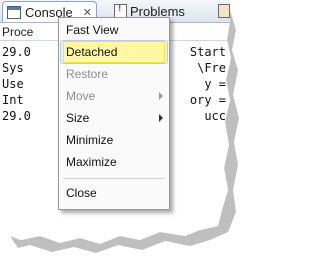 The height and width of the screenshot is (258, 320). I want to click on console-line: Start, so click(207, 52).